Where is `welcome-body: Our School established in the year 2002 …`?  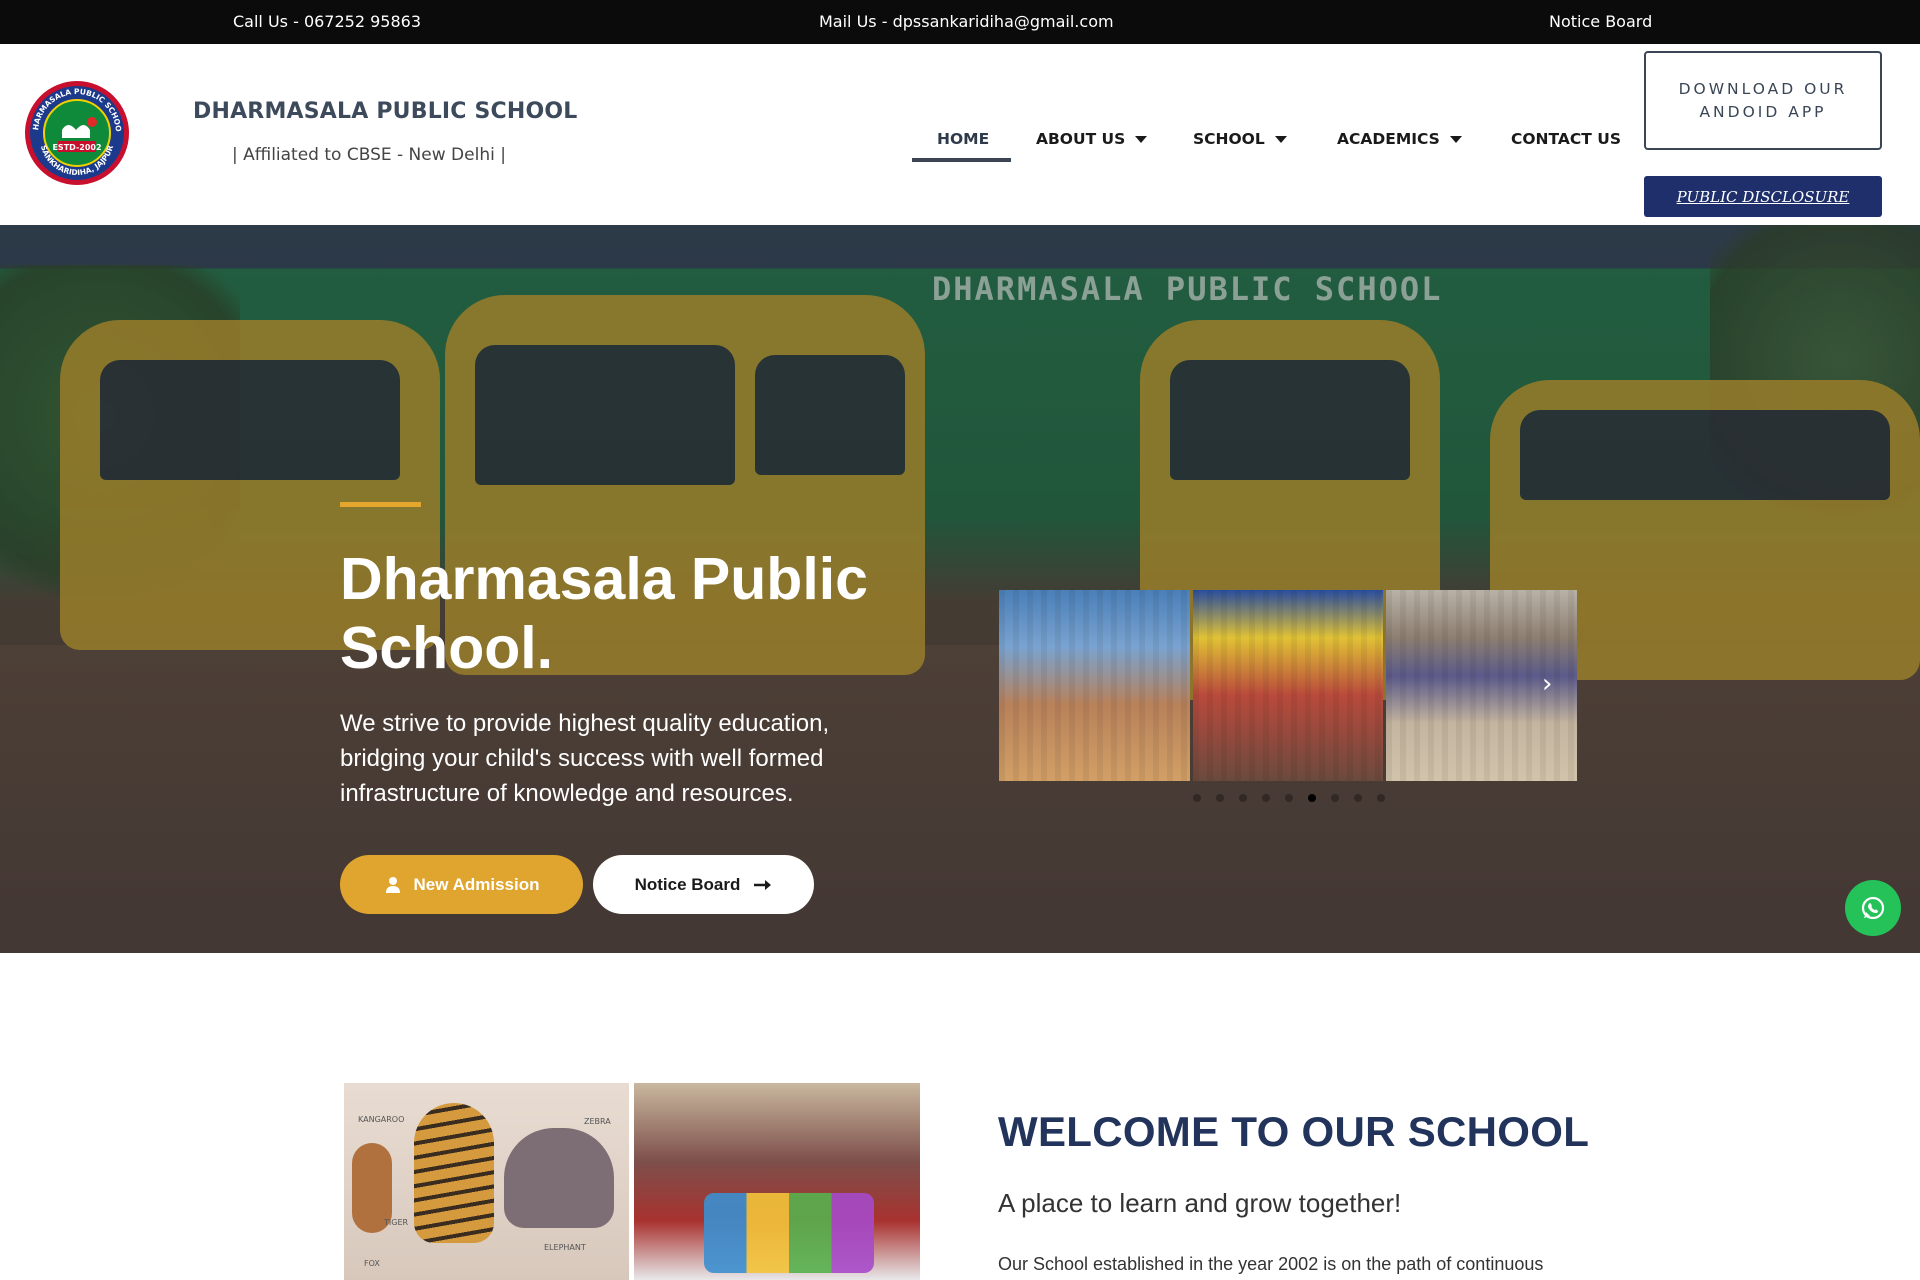 welcome-body: Our School established in the year 2002 … is located at coordinates (1271, 1264).